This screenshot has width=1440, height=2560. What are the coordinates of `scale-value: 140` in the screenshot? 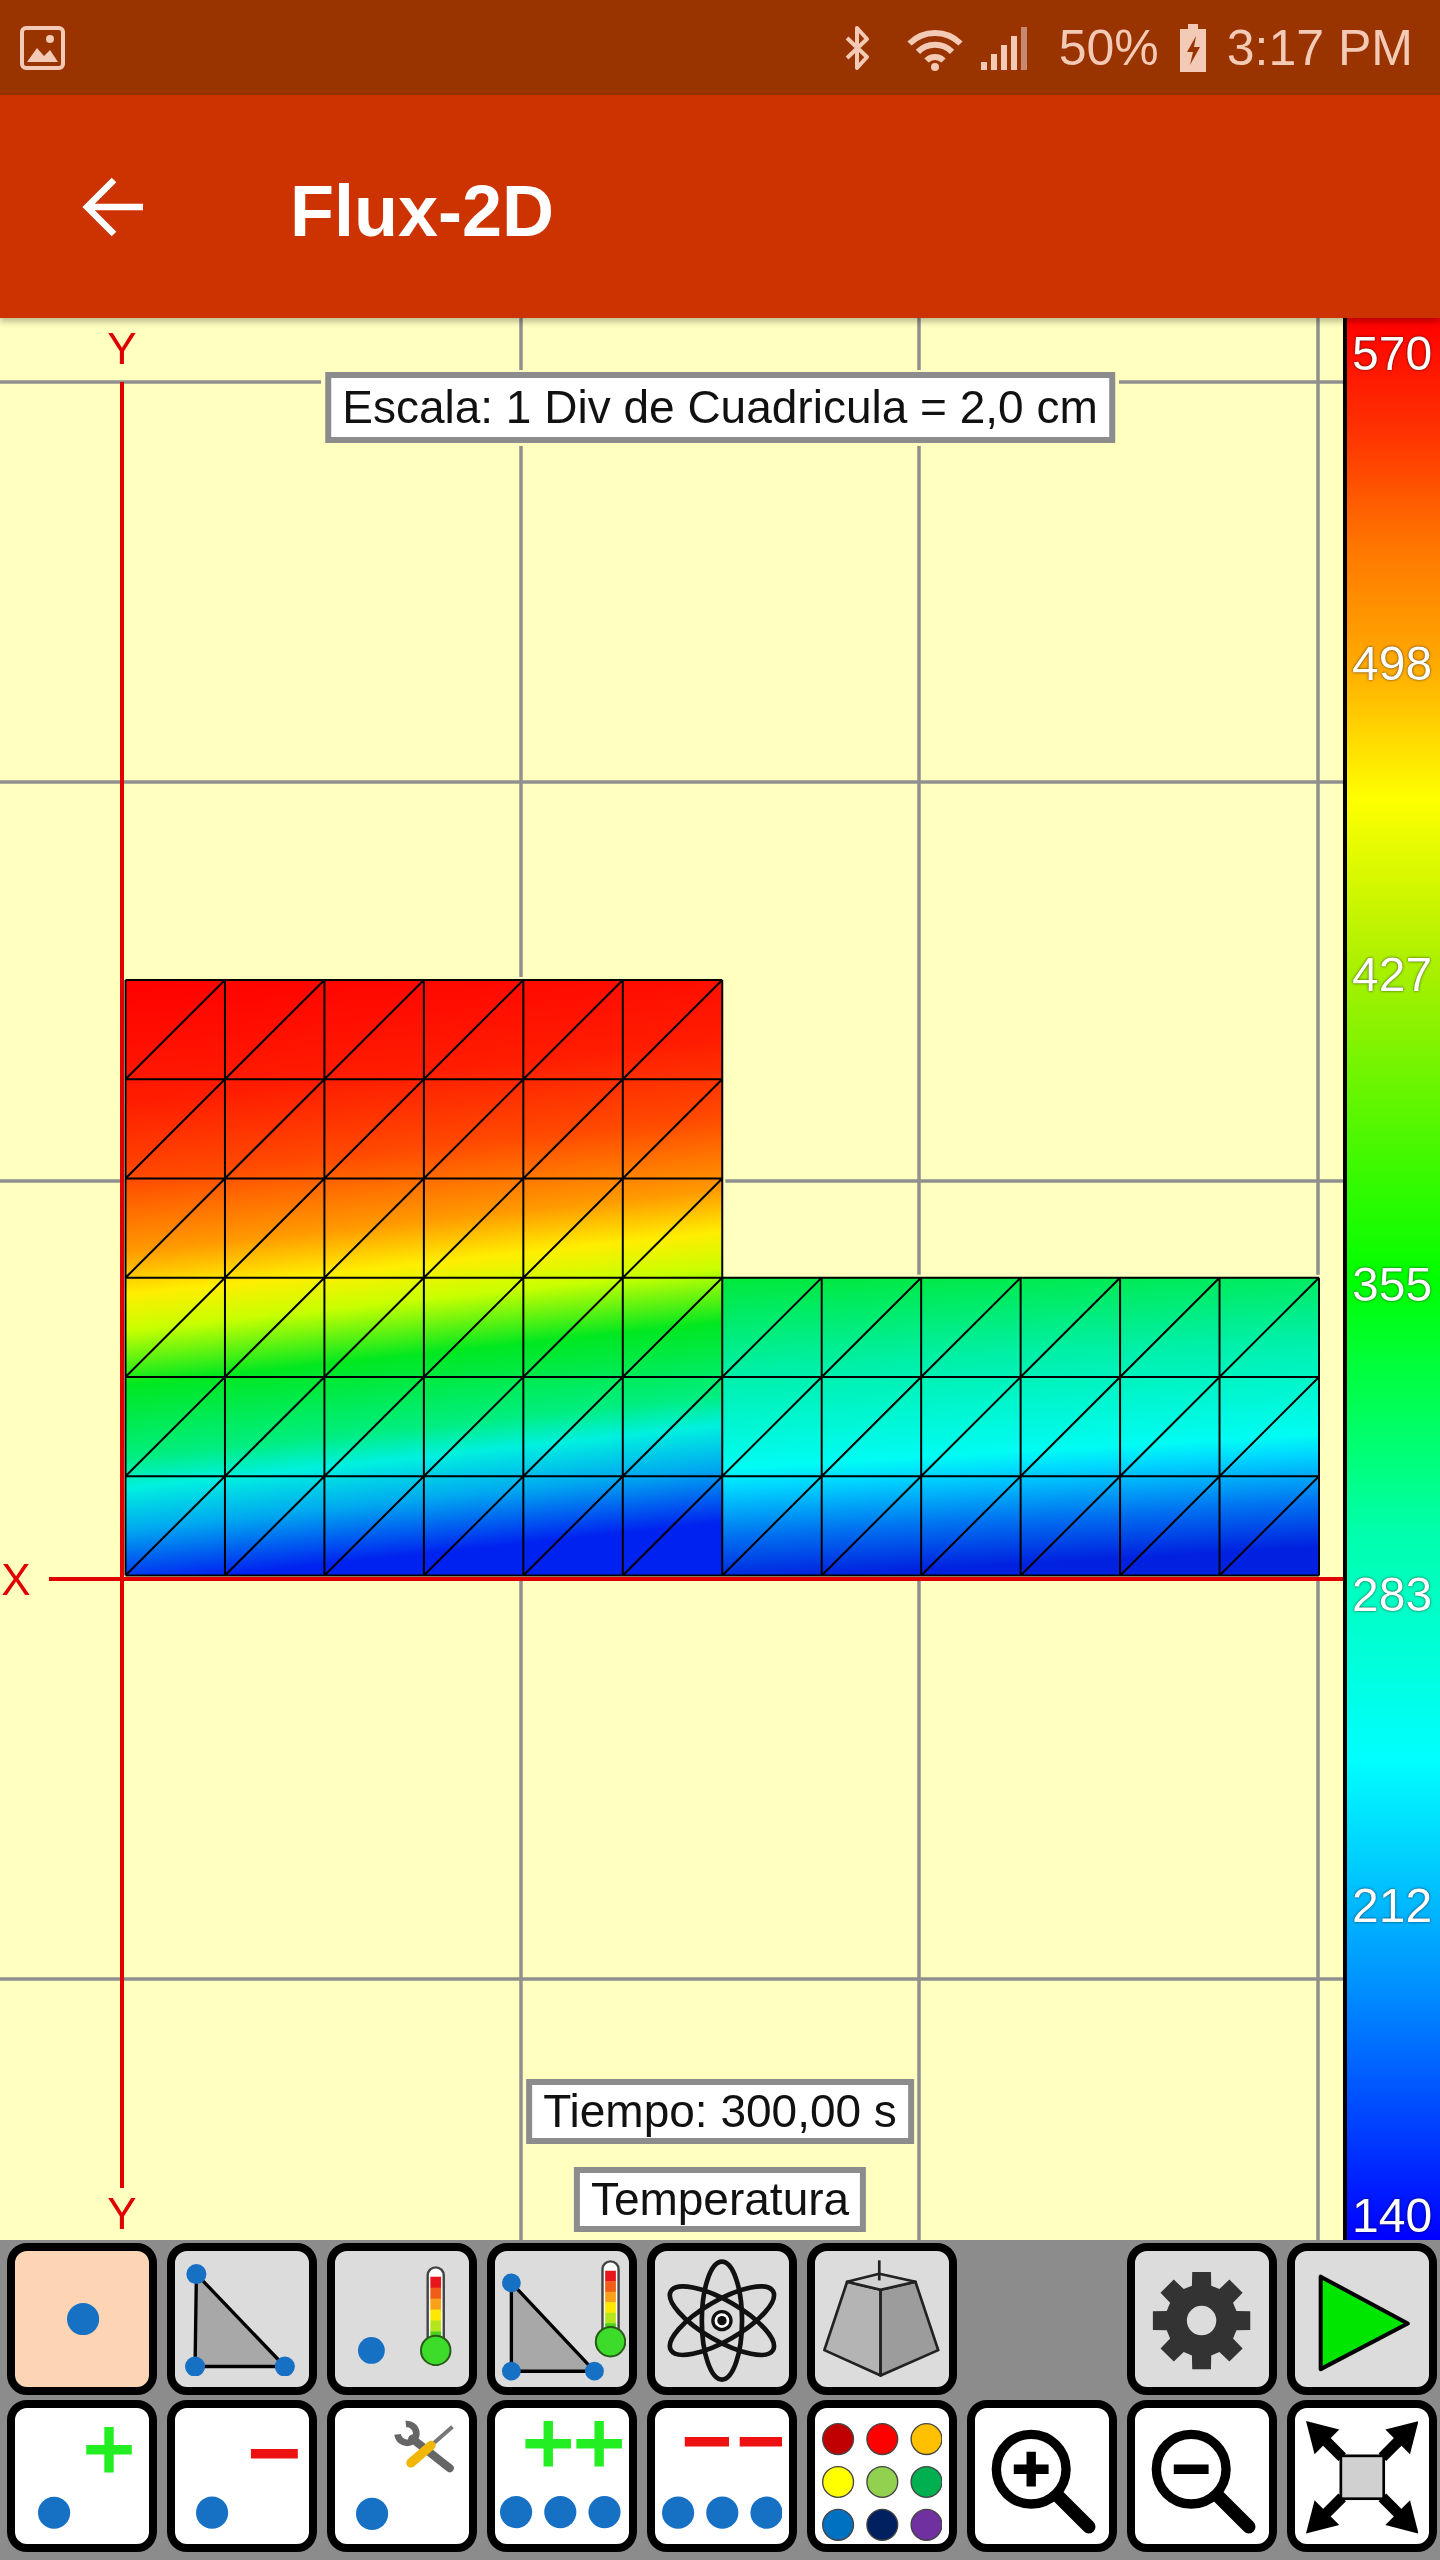 It's located at (1393, 2215).